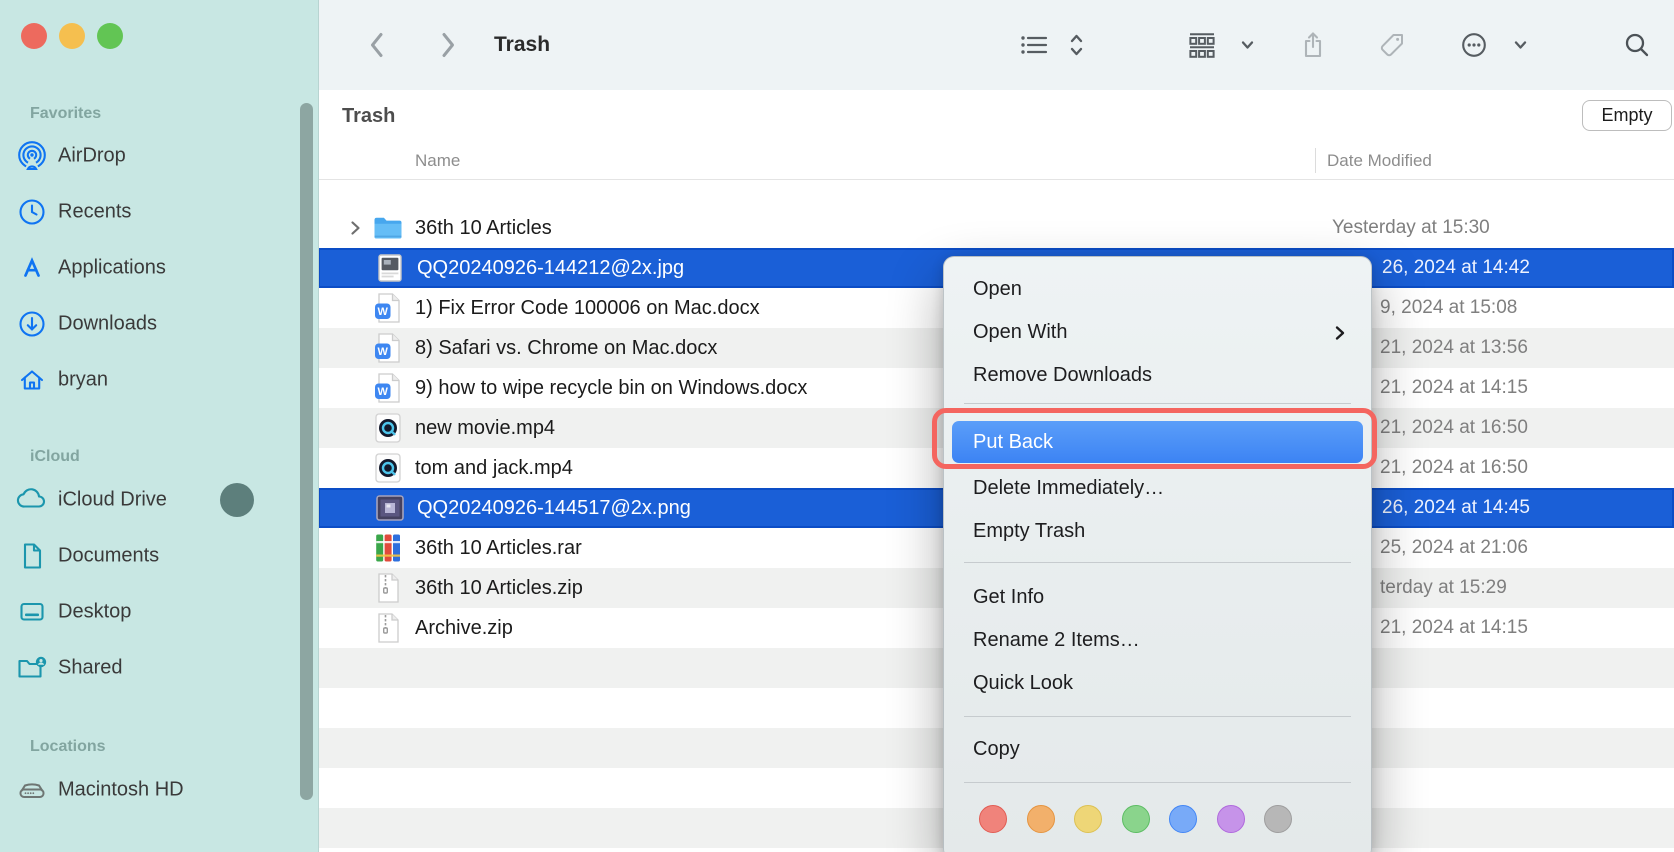  I want to click on file-date: 26, 2024 at 14:45, so click(1456, 507).